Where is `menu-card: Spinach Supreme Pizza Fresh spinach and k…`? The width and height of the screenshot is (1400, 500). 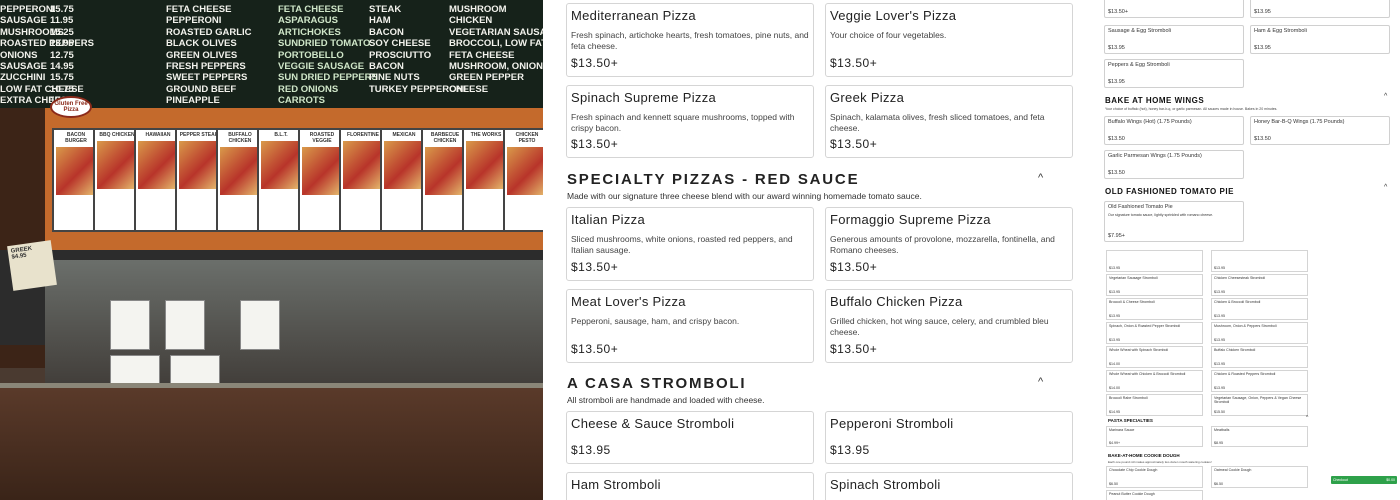
menu-card: Spinach Supreme Pizza Fresh spinach and k… is located at coordinates (690, 121).